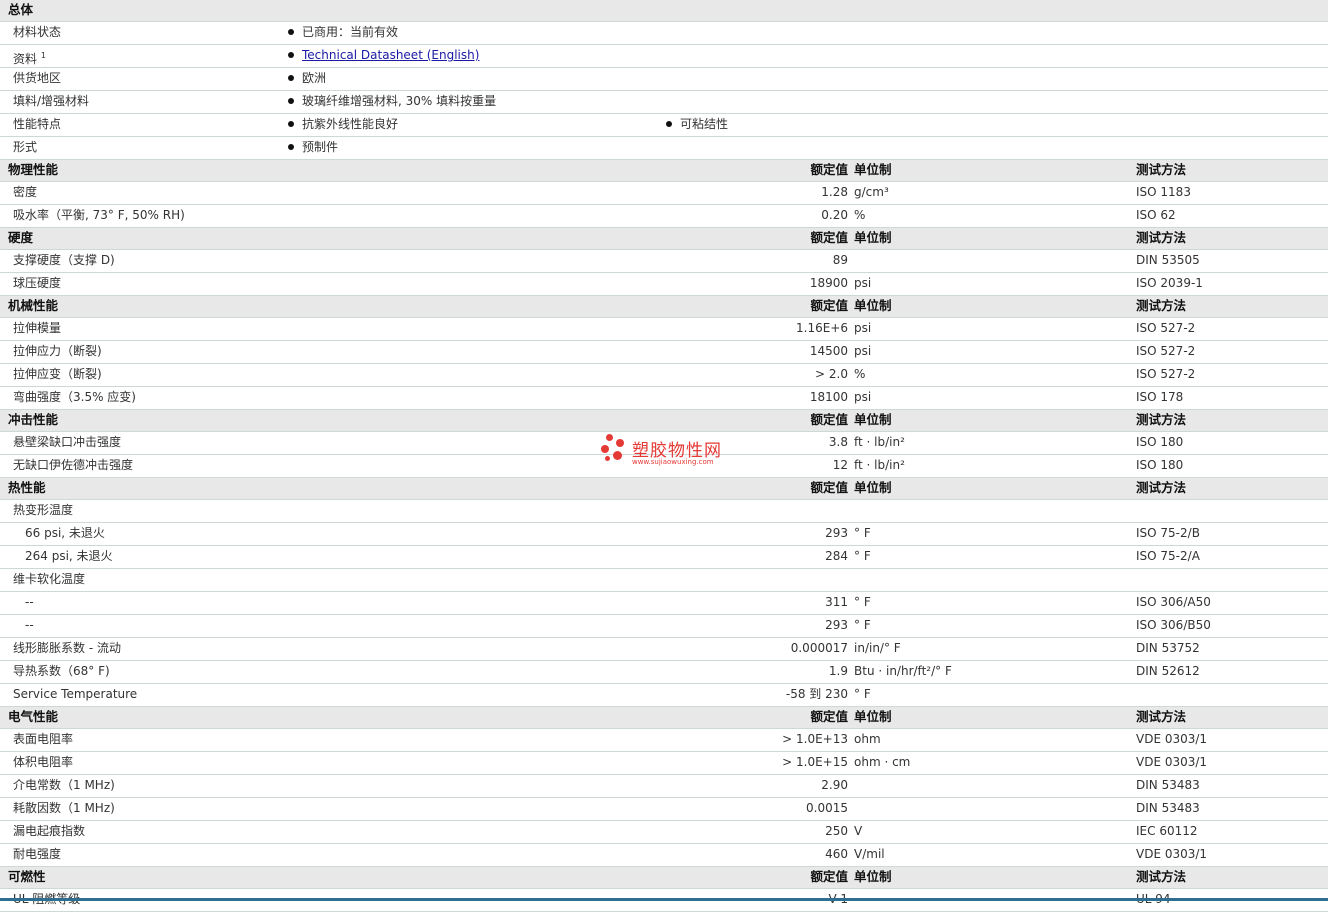 This screenshot has height=912, width=1328. I want to click on property-label: 线形膨胀系数 - 流动, so click(67, 648).